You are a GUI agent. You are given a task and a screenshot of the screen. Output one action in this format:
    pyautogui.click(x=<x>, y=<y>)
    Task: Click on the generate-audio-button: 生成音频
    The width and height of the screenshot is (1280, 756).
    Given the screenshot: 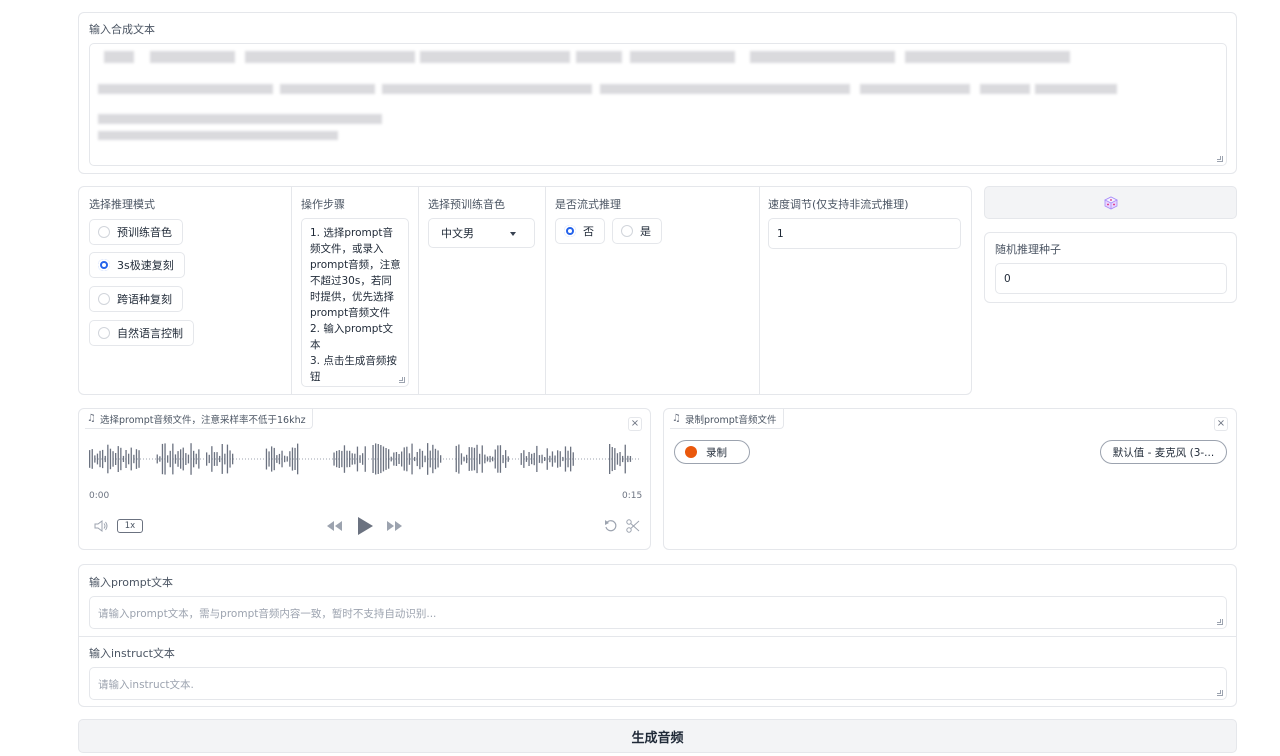 What is the action you would take?
    pyautogui.click(x=657, y=736)
    